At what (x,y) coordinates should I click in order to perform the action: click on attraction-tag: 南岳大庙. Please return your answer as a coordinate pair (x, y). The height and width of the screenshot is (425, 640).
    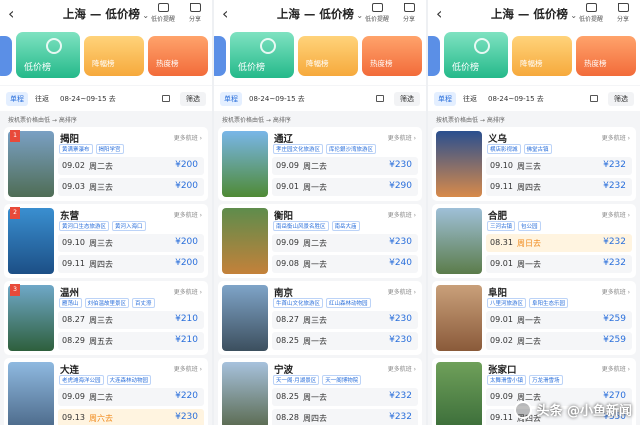
    Looking at the image, I should click on (345, 226).